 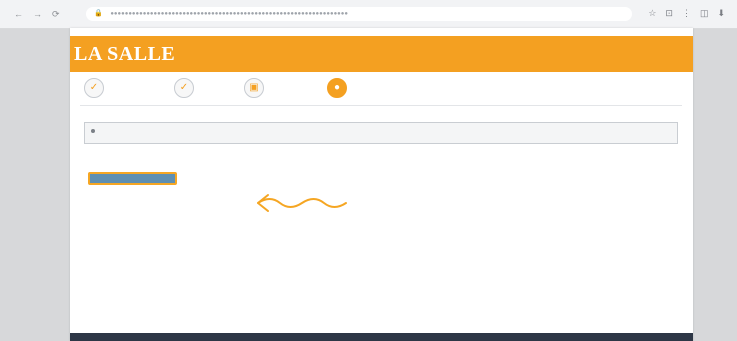 I want to click on info-message, so click(x=381, y=133).